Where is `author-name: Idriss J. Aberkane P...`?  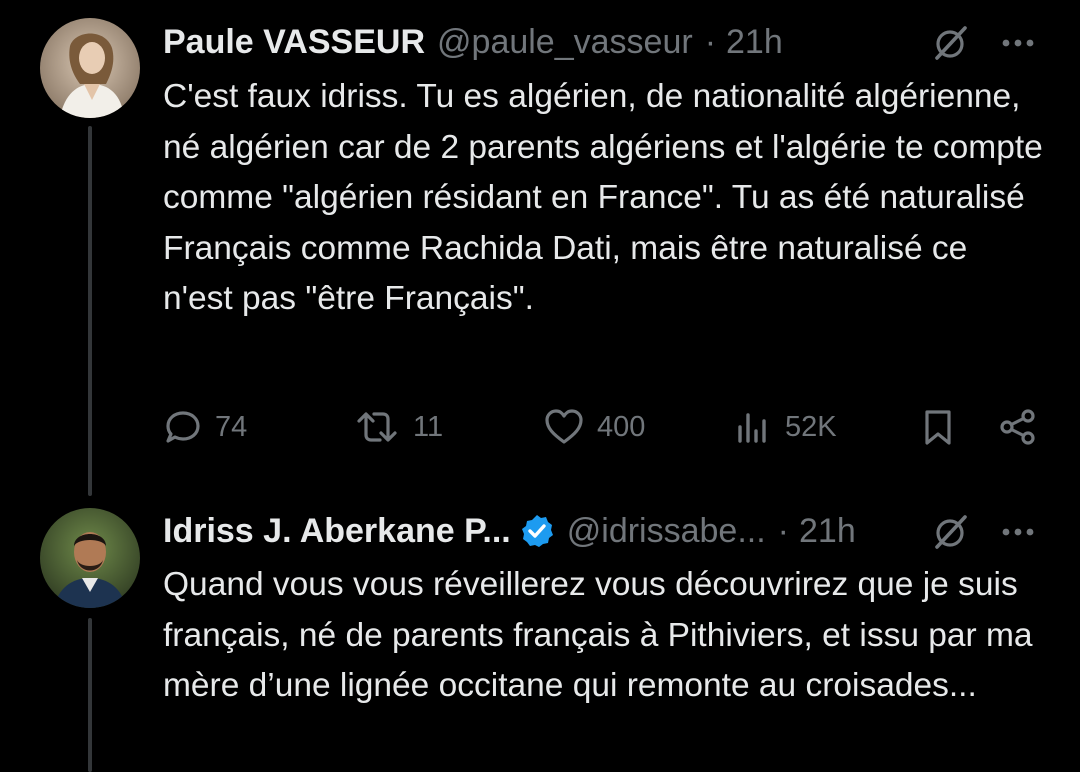 author-name: Idriss J. Aberkane P... is located at coordinates (337, 531).